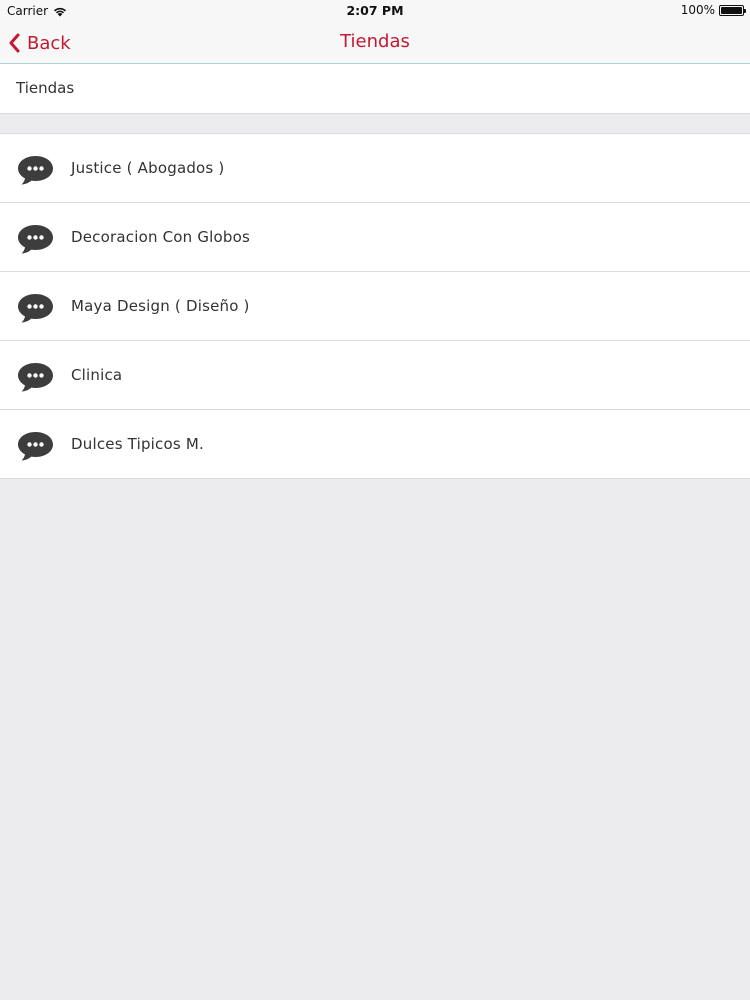 The image size is (750, 1000). I want to click on status-time: 2:07 PM, so click(375, 10).